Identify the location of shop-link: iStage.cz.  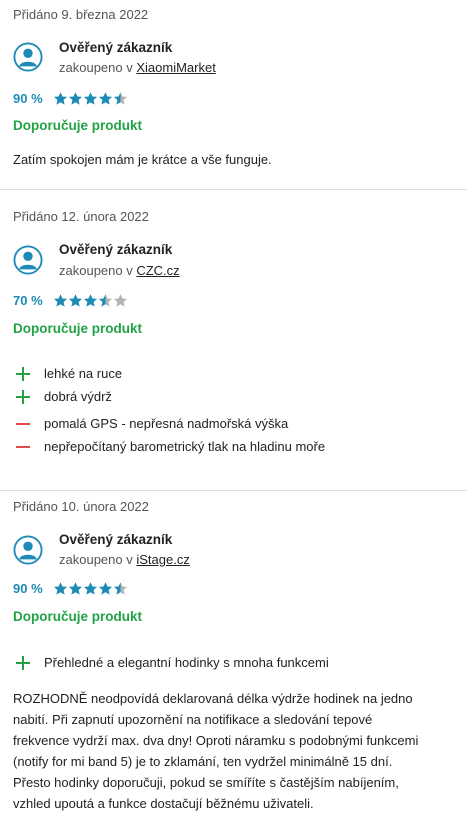
(162, 559).